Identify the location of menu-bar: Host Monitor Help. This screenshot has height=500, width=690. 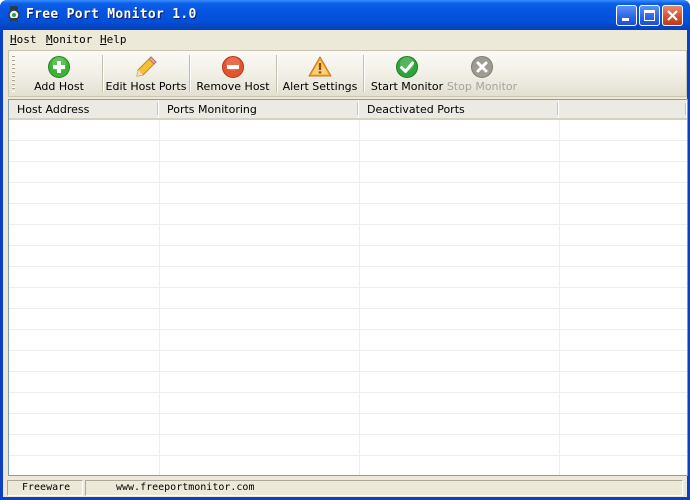
(345, 40).